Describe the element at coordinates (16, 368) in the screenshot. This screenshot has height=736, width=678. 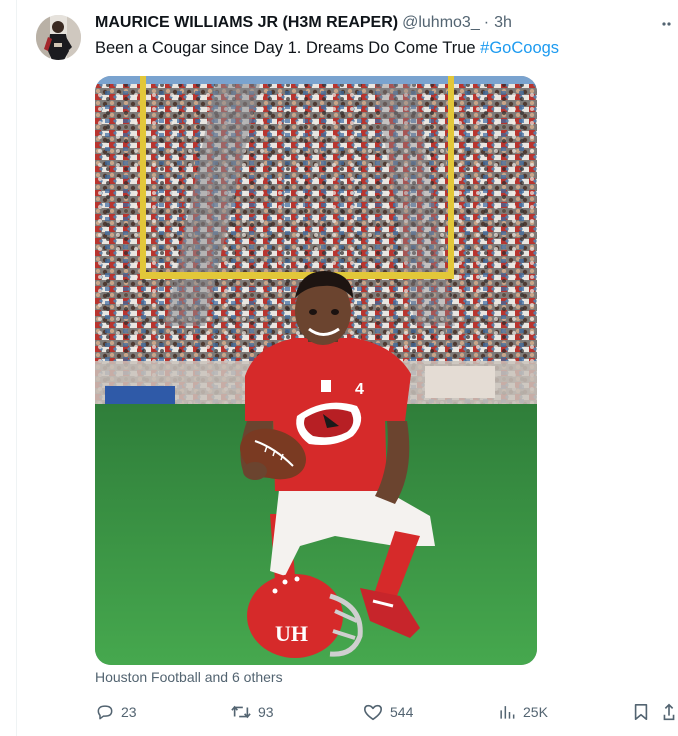
I see `timeline-divider` at that location.